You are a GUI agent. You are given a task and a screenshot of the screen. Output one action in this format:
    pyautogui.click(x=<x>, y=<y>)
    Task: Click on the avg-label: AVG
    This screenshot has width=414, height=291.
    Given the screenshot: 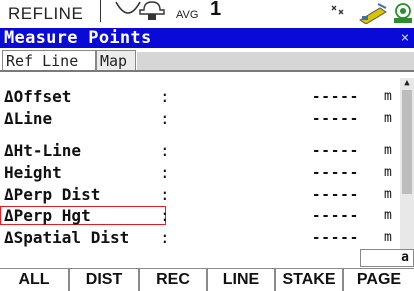 What is the action you would take?
    pyautogui.click(x=187, y=15)
    